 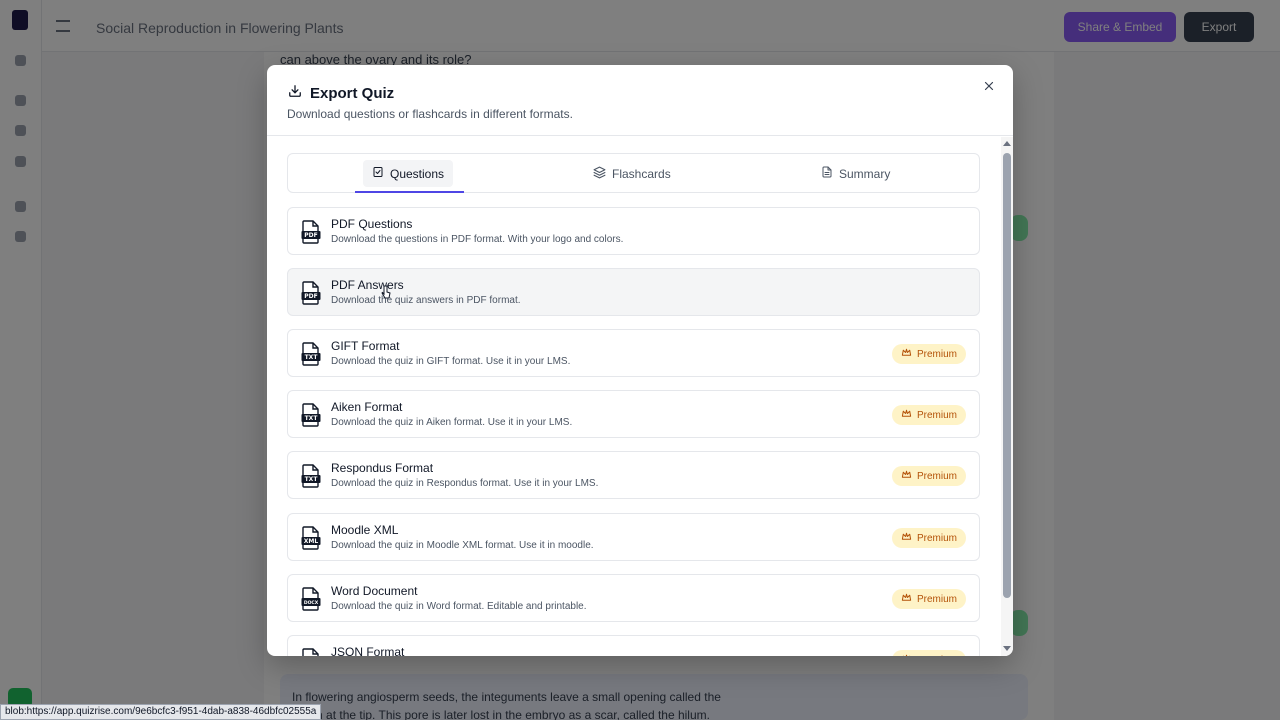 What do you see at coordinates (378, 173) in the screenshot?
I see `checklist-icon` at bounding box center [378, 173].